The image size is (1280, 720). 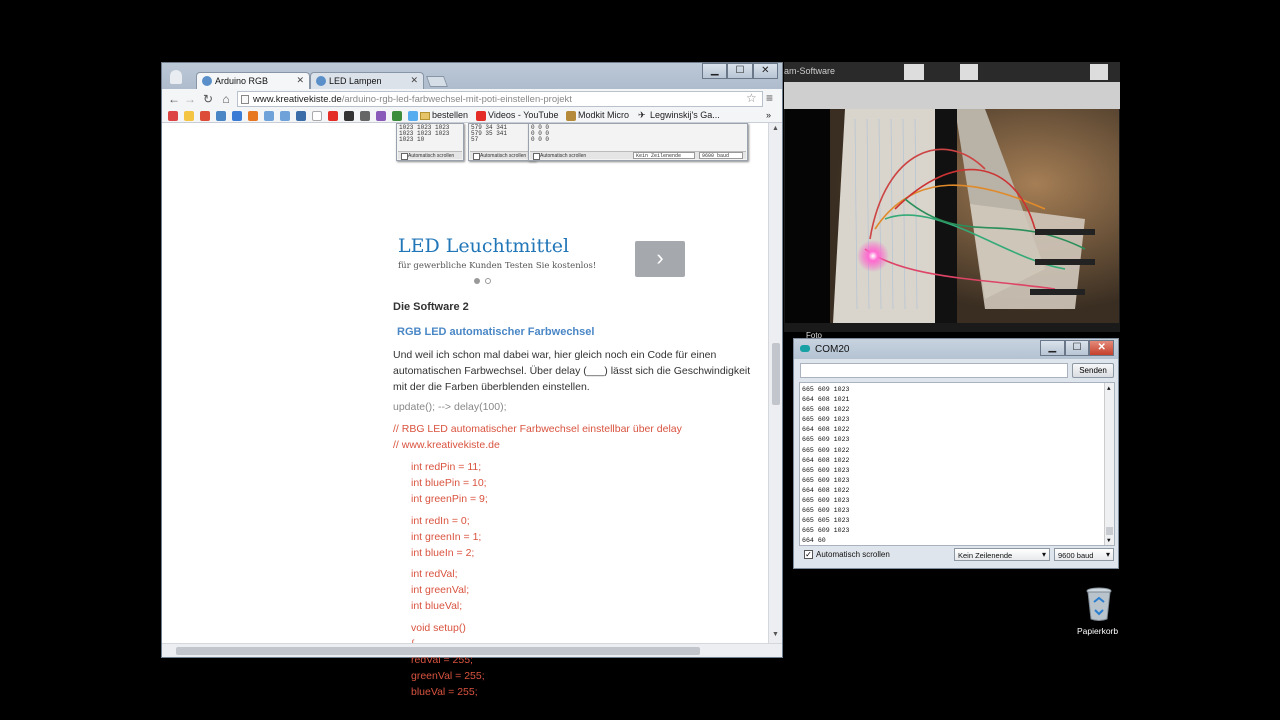 I want to click on google-plus-icon, so click(x=205, y=116).